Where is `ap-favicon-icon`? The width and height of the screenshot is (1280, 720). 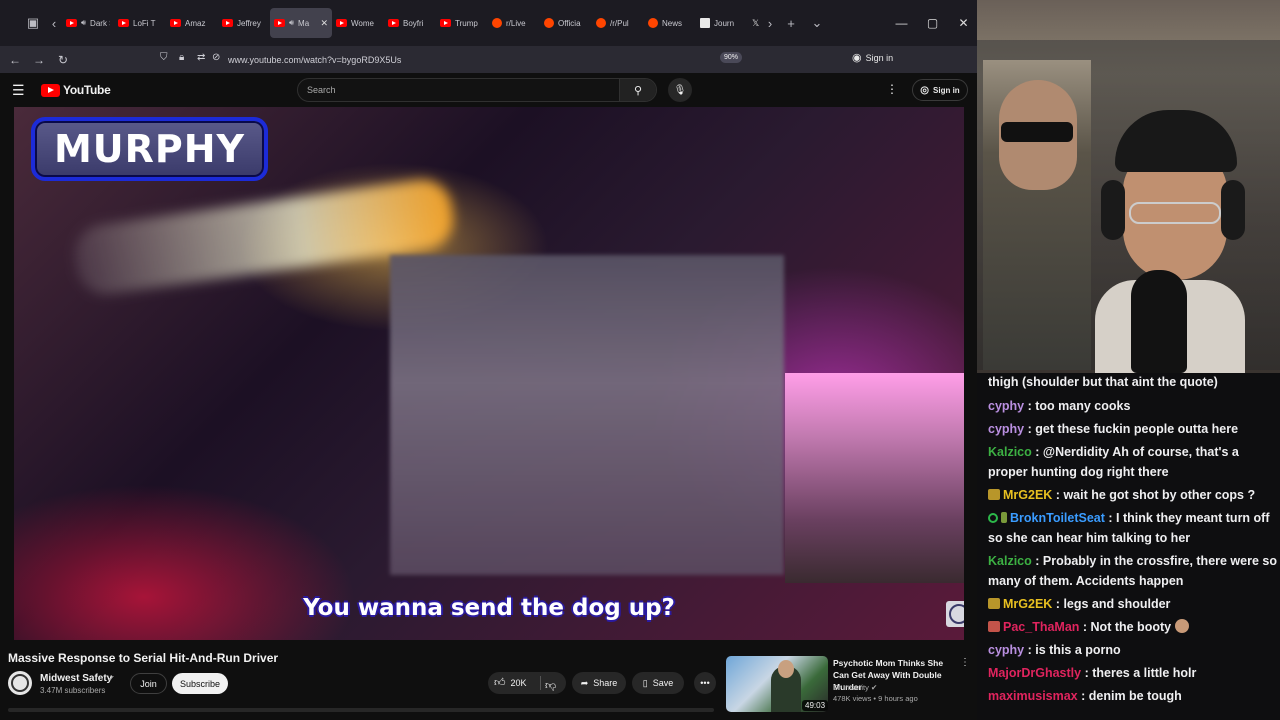 ap-favicon-icon is located at coordinates (705, 23).